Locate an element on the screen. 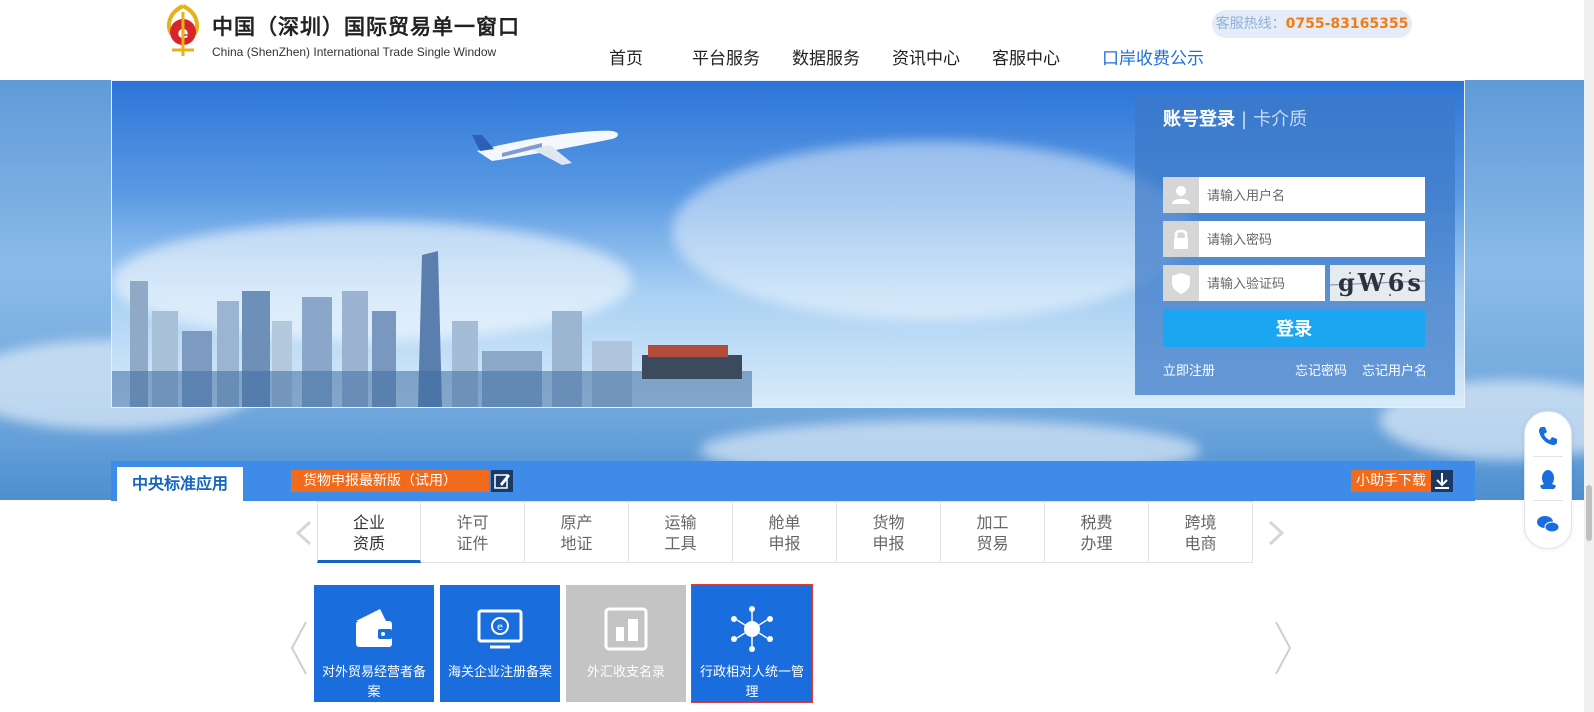  tab-category-manifest: 舱单 申报 is located at coordinates (785, 532).